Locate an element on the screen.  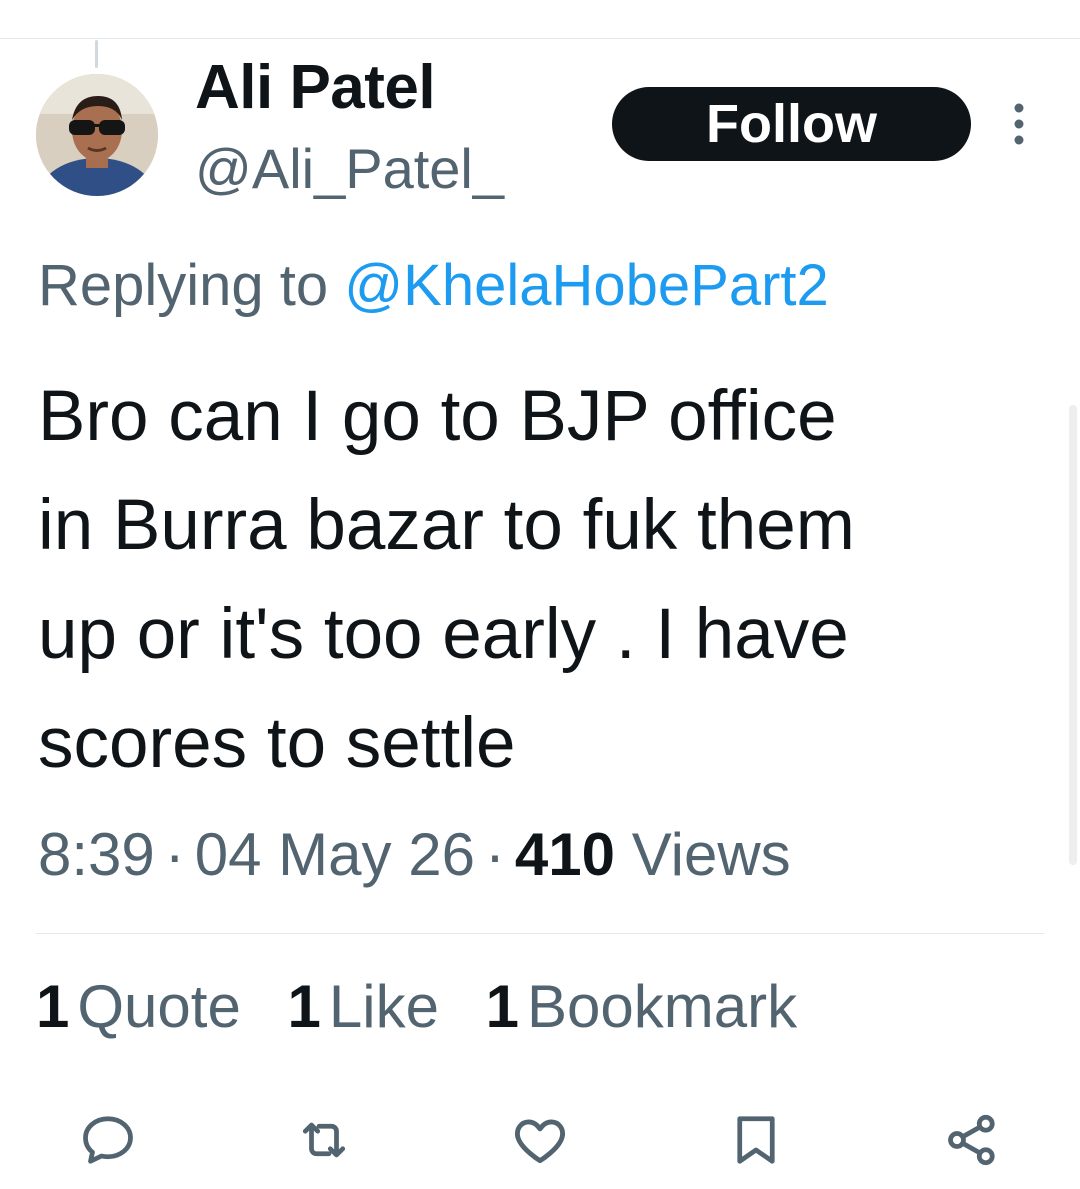
likes-stat: 1 Like is located at coordinates (363, 1006).